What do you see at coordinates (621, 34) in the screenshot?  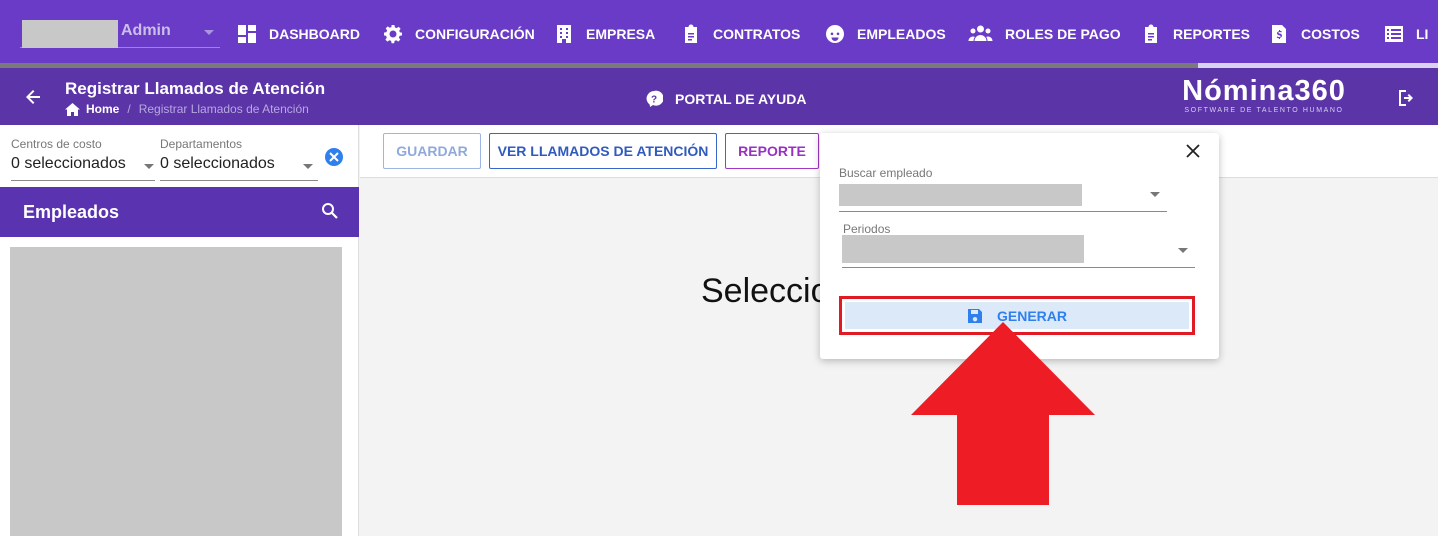 I see `nav-label: EMPRESA` at bounding box center [621, 34].